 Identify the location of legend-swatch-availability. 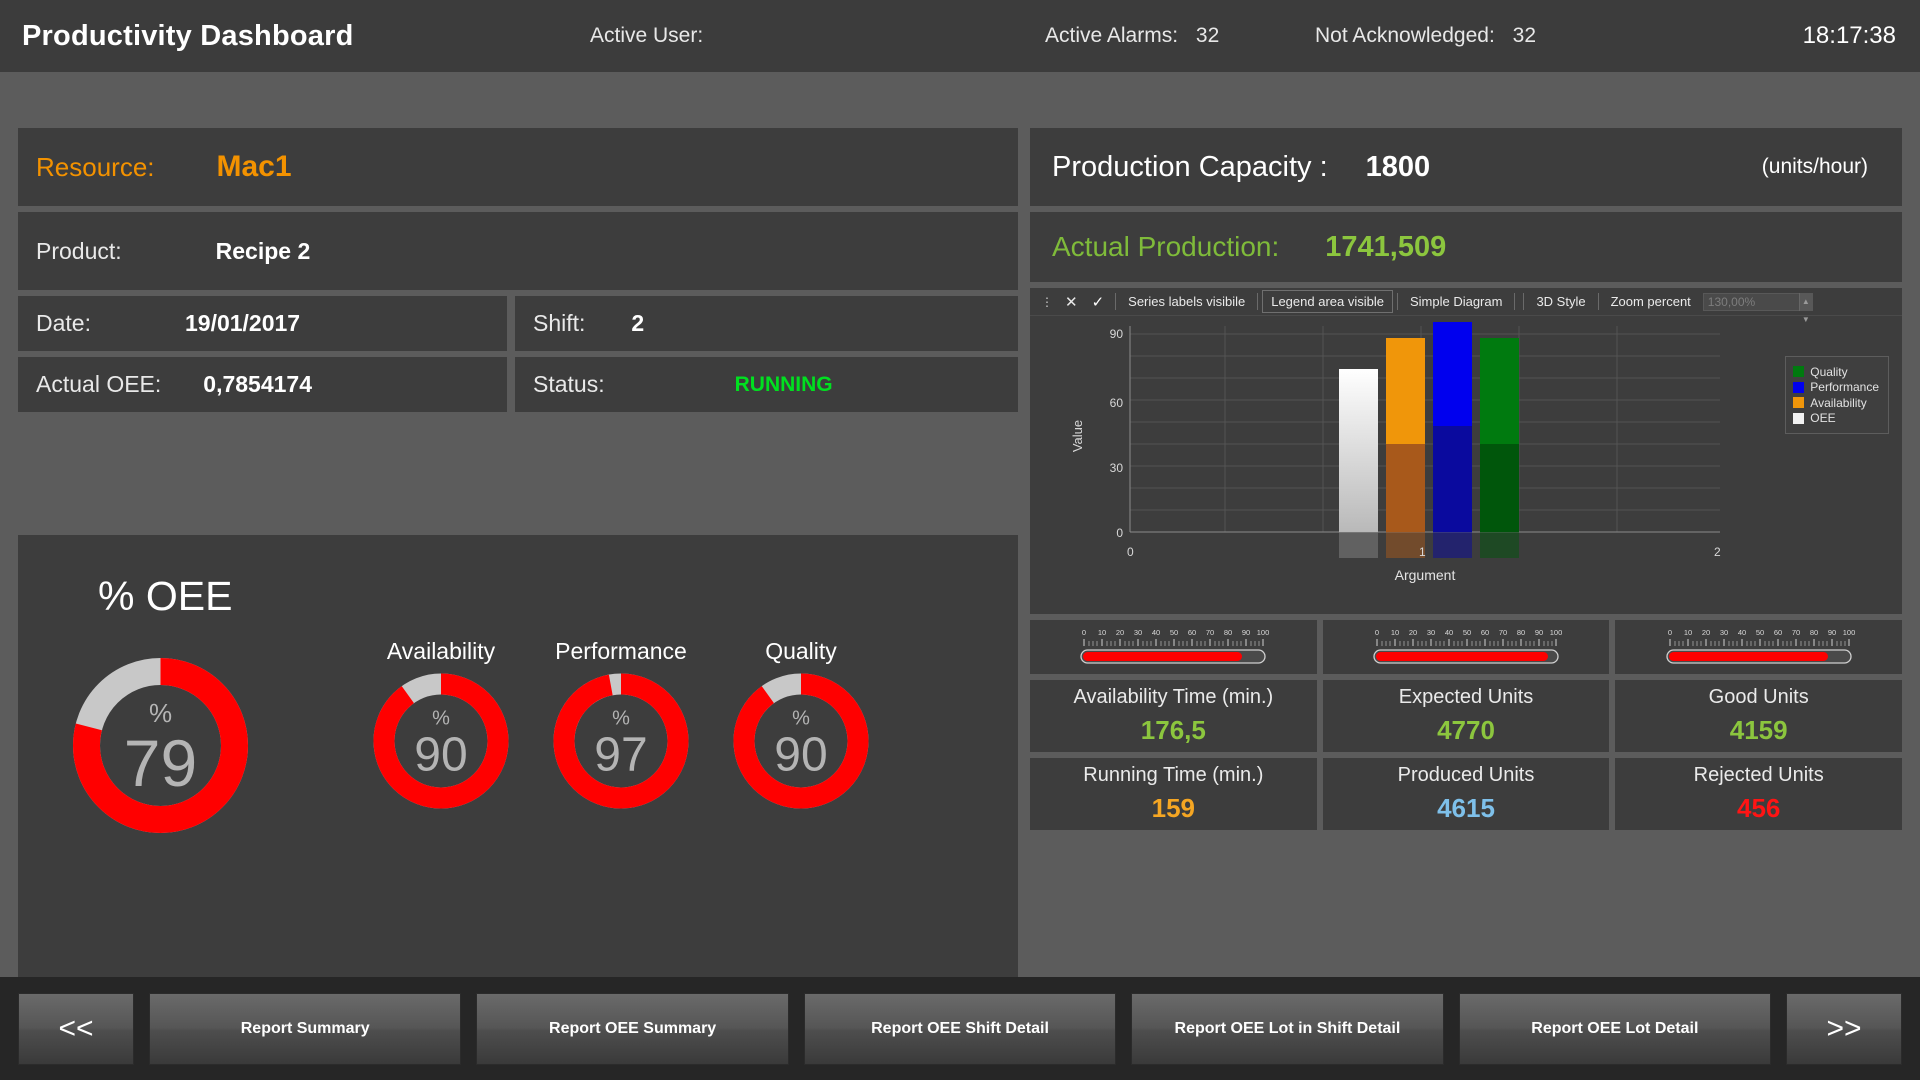
(1799, 402).